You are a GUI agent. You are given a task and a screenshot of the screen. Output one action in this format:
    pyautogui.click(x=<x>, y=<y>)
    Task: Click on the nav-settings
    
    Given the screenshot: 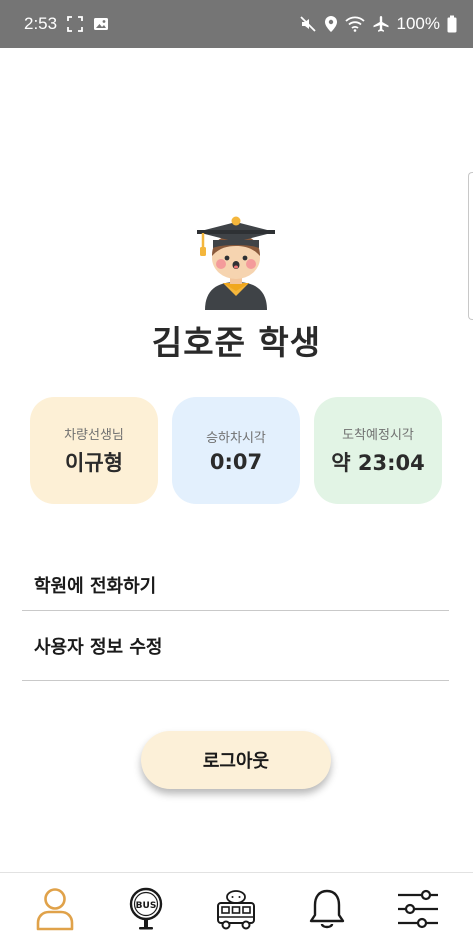 What is the action you would take?
    pyautogui.click(x=418, y=909)
    